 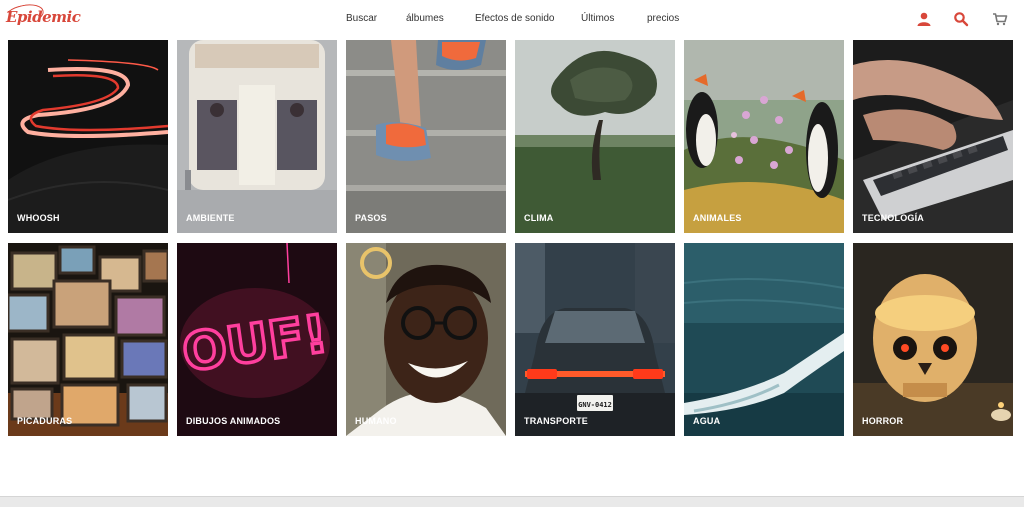 I want to click on category-label: TECNOLOGÍA, so click(x=893, y=218).